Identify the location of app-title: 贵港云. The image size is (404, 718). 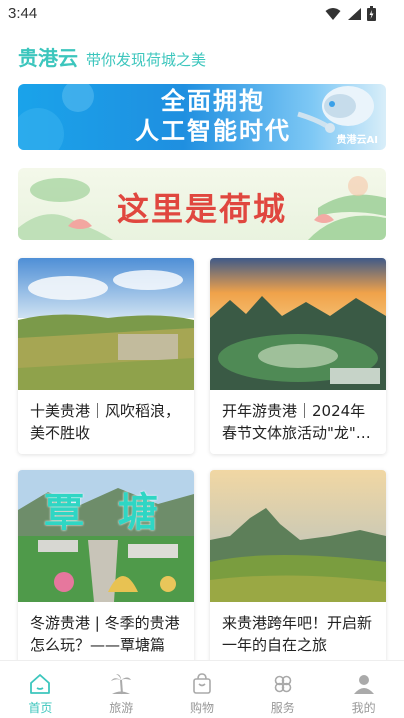
(48, 58).